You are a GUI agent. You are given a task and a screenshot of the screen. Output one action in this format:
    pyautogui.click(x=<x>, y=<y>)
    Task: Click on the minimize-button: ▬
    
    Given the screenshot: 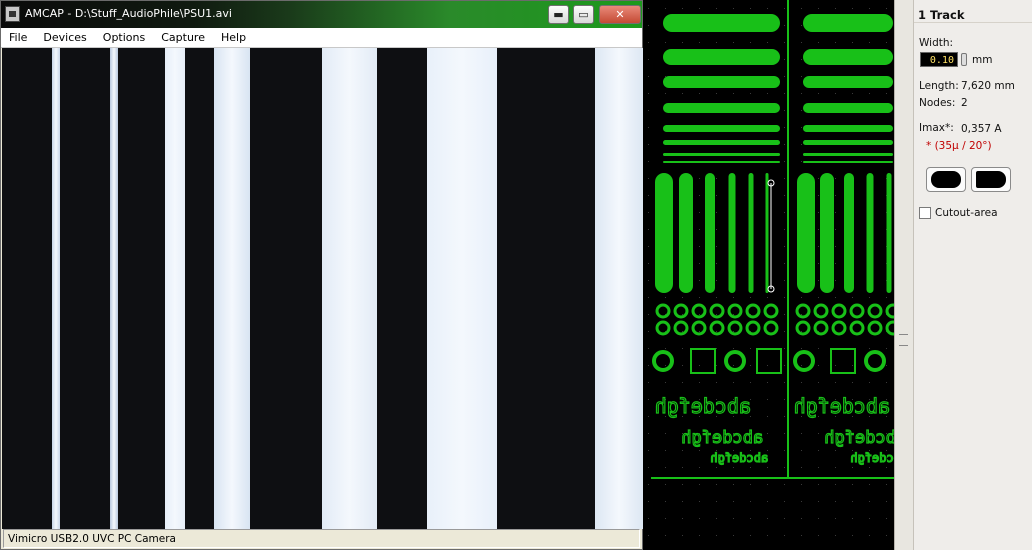 What is the action you would take?
    pyautogui.click(x=558, y=14)
    